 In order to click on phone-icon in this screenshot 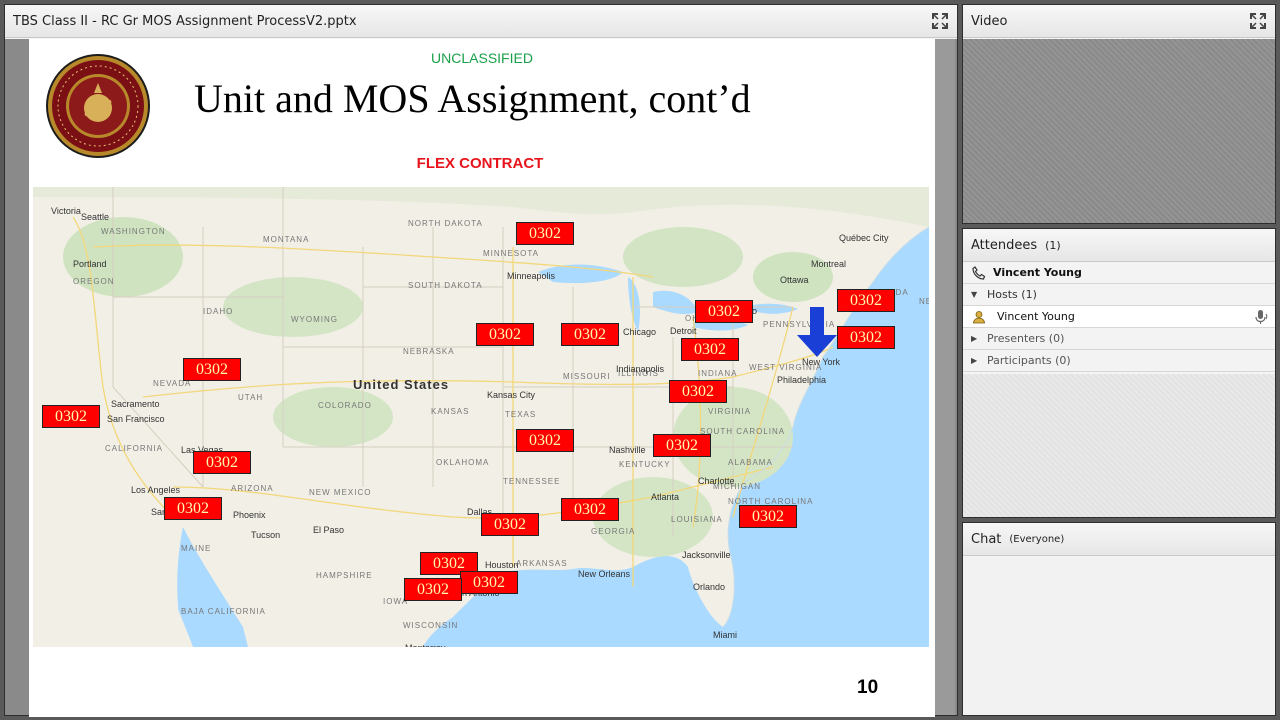, I will do `click(979, 273)`.